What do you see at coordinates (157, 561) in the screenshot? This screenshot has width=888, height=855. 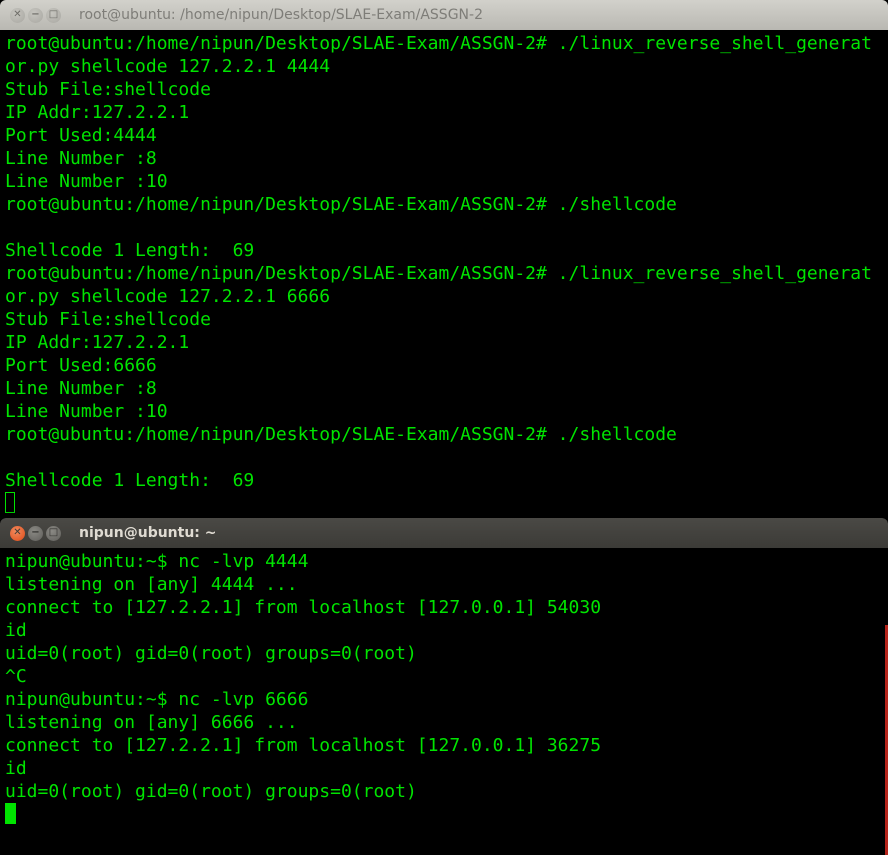 I see `terminal-line: nipun@ubuntu:~$ nc -lvp 4444` at bounding box center [157, 561].